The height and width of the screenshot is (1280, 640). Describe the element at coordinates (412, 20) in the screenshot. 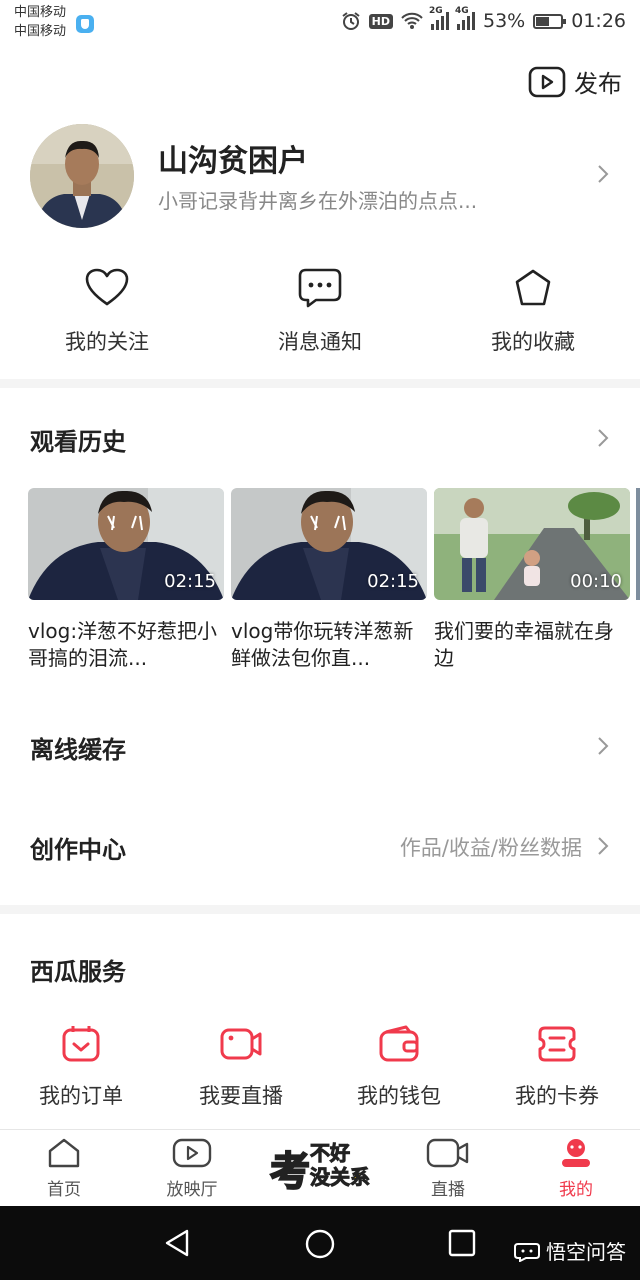

I see `wifi-icon` at that location.